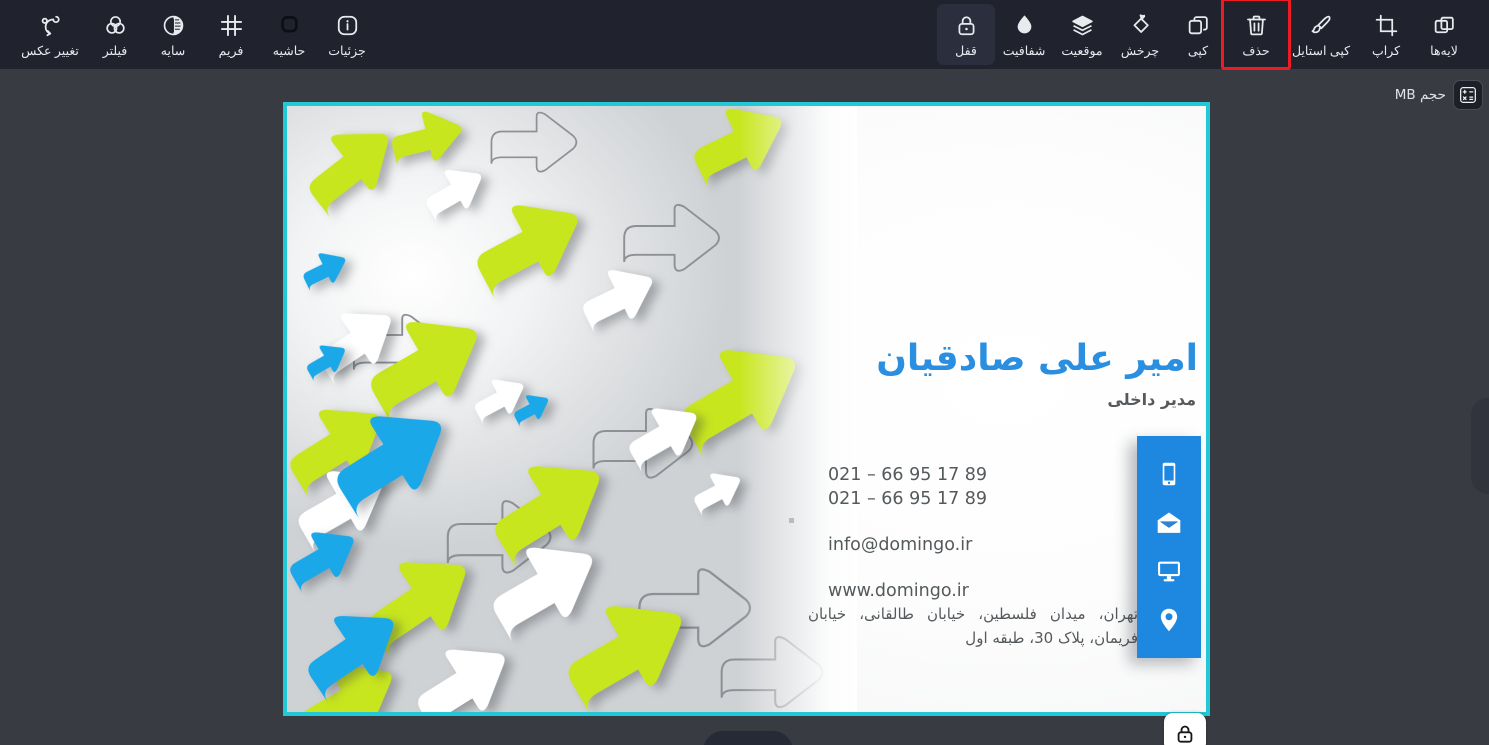 This screenshot has width=1489, height=745. What do you see at coordinates (324, 275) in the screenshot?
I see `arrow-shape` at bounding box center [324, 275].